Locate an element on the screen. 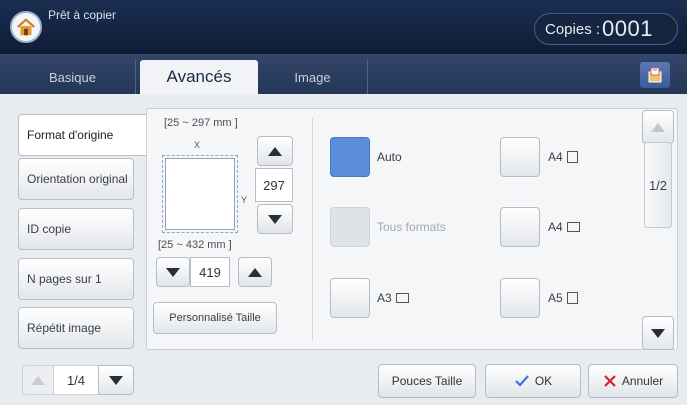 This screenshot has width=687, height=405. sidebar-item-id-copie: ID copie is located at coordinates (76, 229).